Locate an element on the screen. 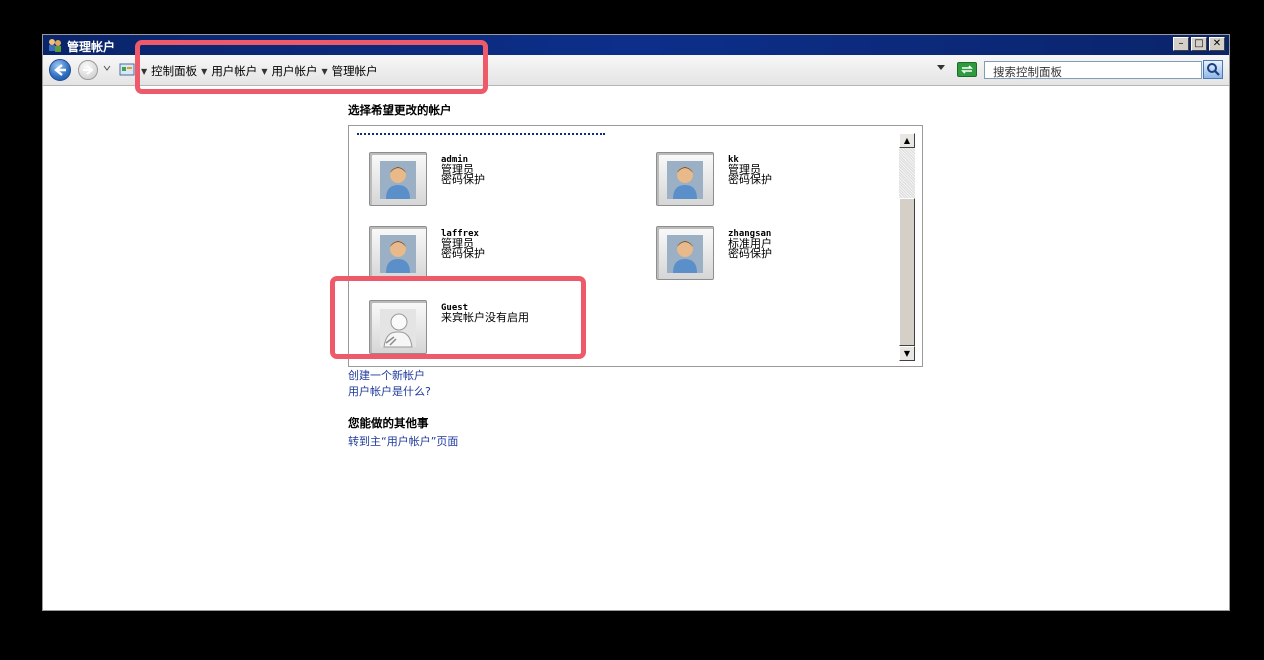  refresh-button is located at coordinates (967, 69).